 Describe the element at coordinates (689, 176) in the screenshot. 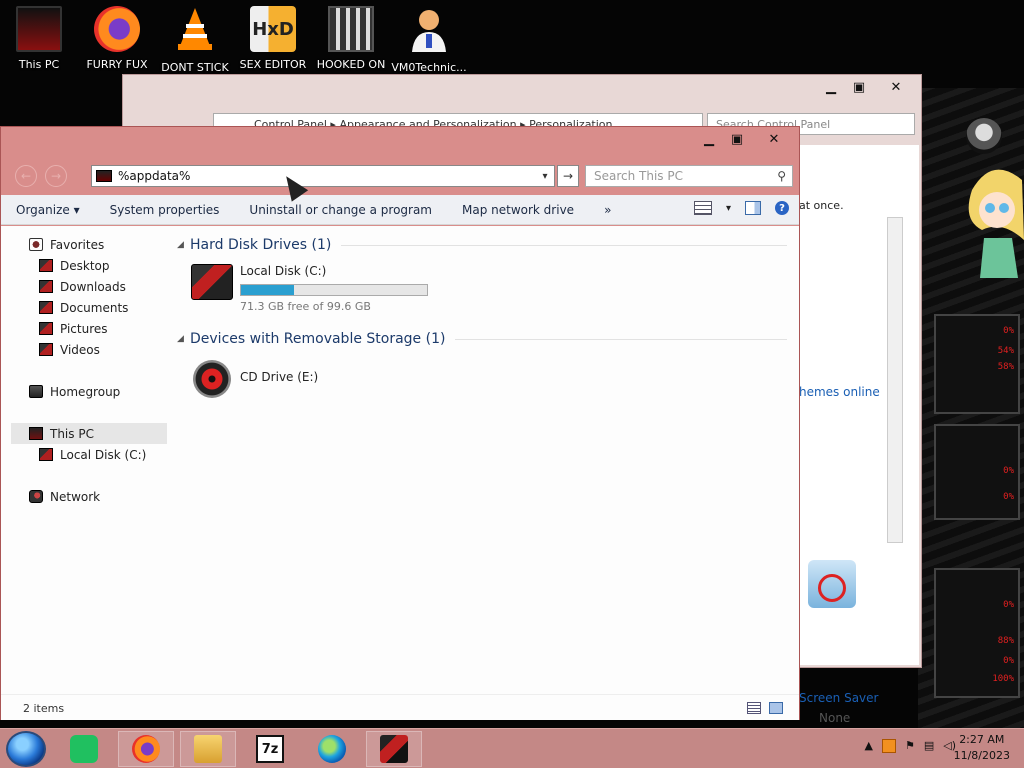

I see `search-input: Search This PC ⚲` at that location.